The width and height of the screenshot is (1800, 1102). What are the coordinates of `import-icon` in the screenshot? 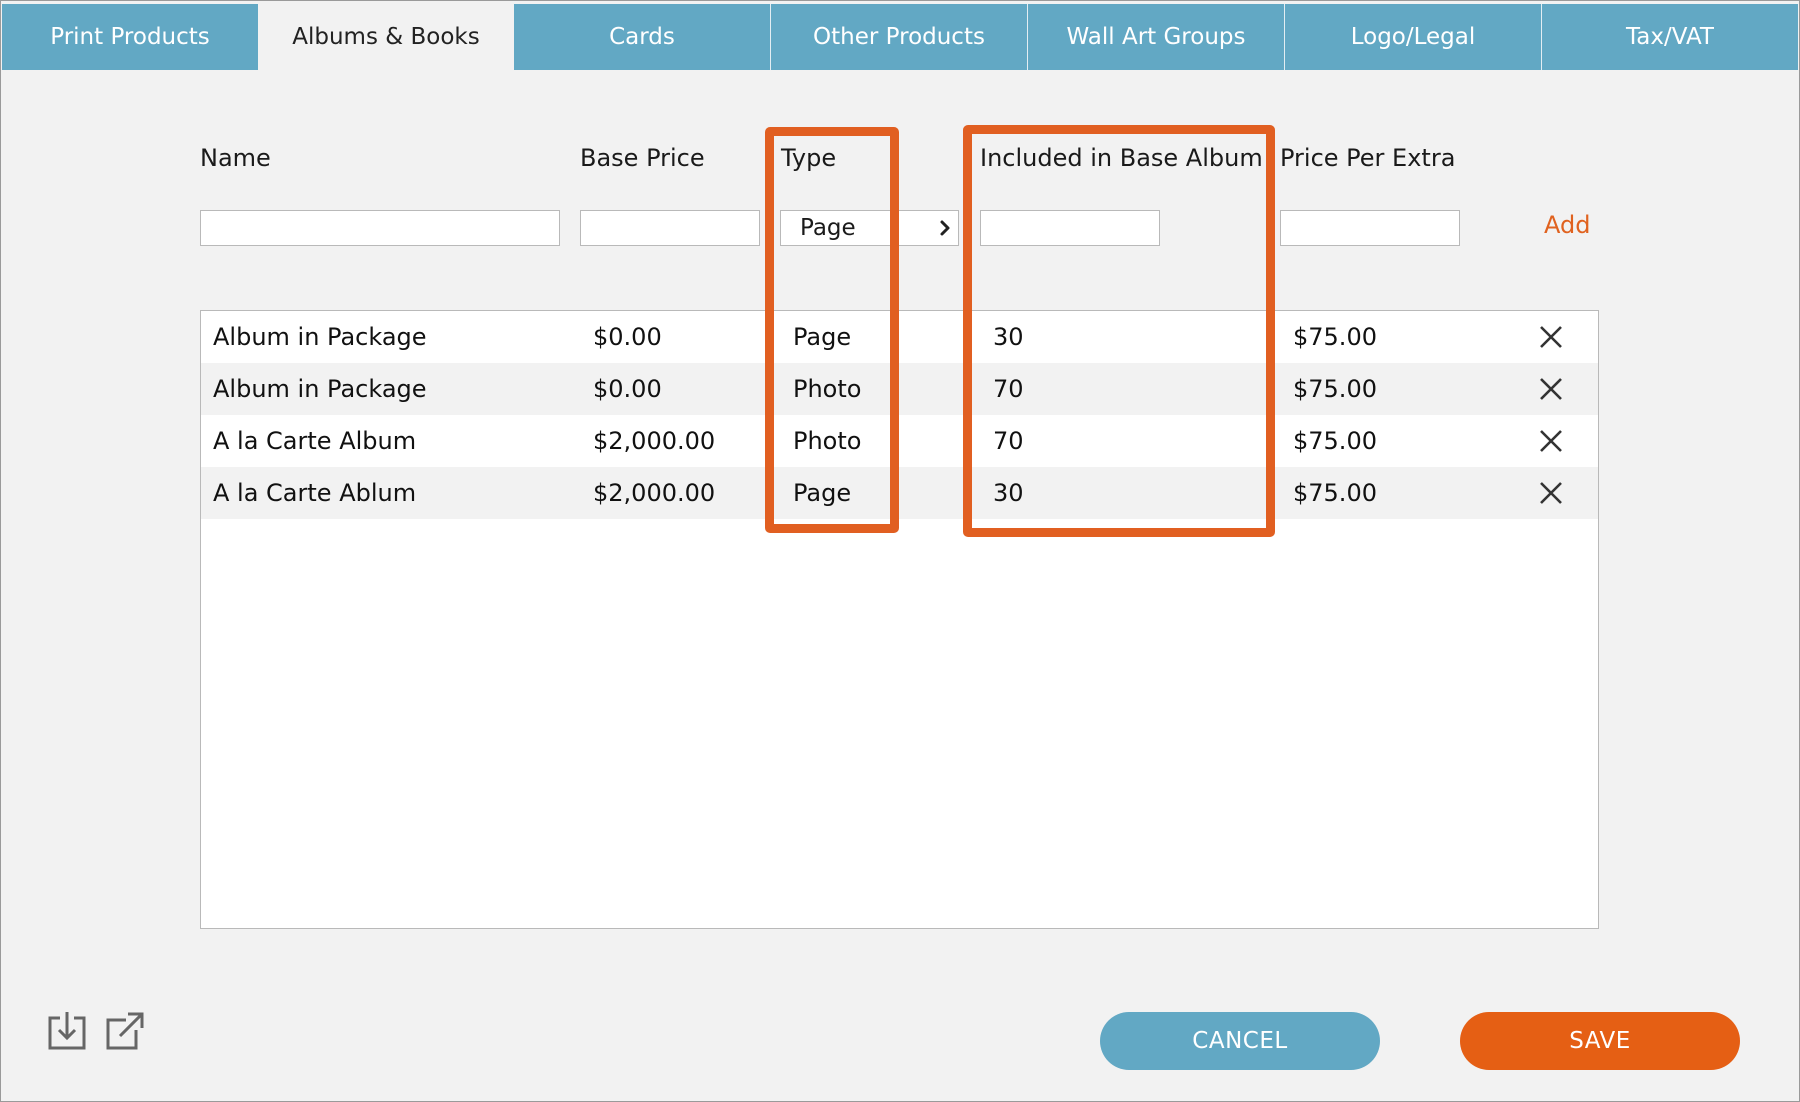 It's located at (67, 1031).